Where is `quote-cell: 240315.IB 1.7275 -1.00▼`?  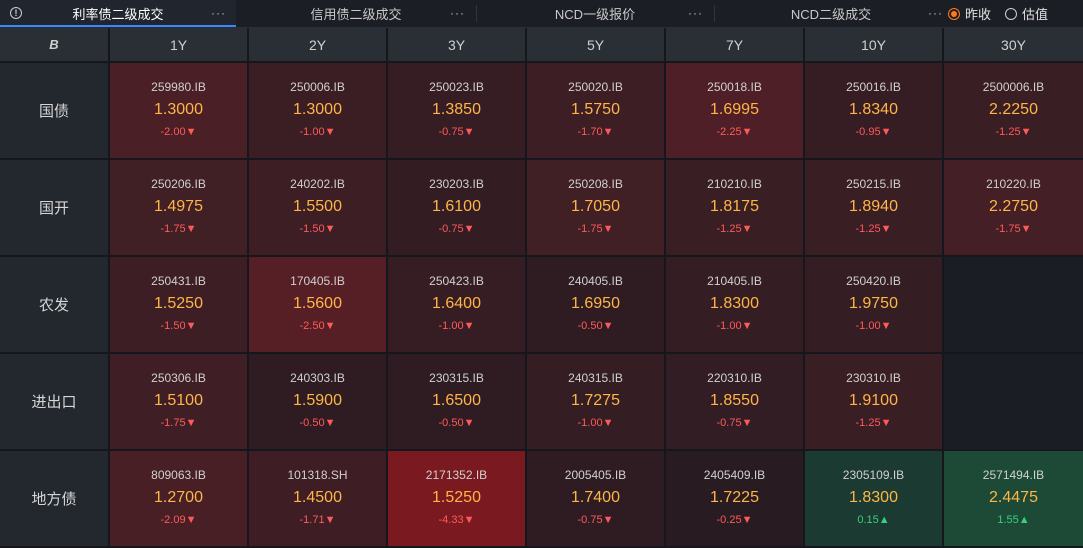
quote-cell: 240315.IB 1.7275 -1.00▼ is located at coordinates (595, 401).